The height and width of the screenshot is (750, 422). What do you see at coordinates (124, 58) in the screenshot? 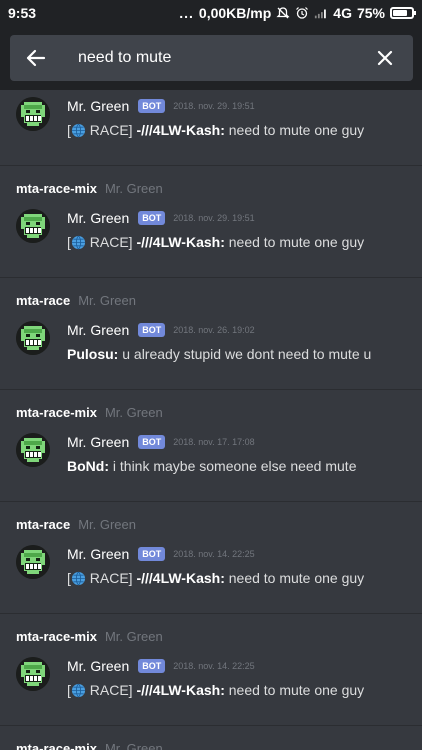
I see `search-query: need to mute` at bounding box center [124, 58].